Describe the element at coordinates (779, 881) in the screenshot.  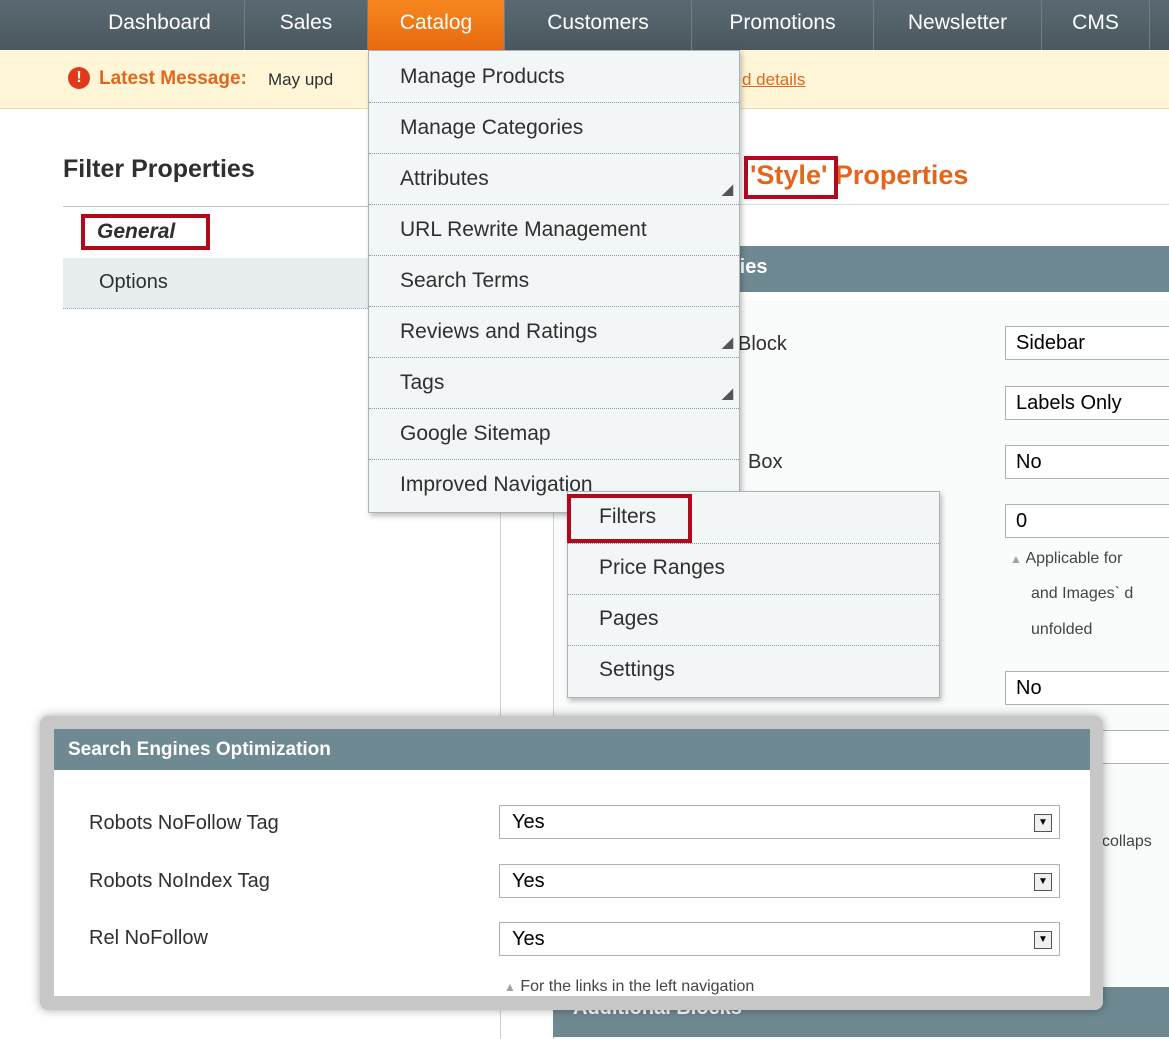
I see `robots-noindex-select: Yes ▼` at that location.